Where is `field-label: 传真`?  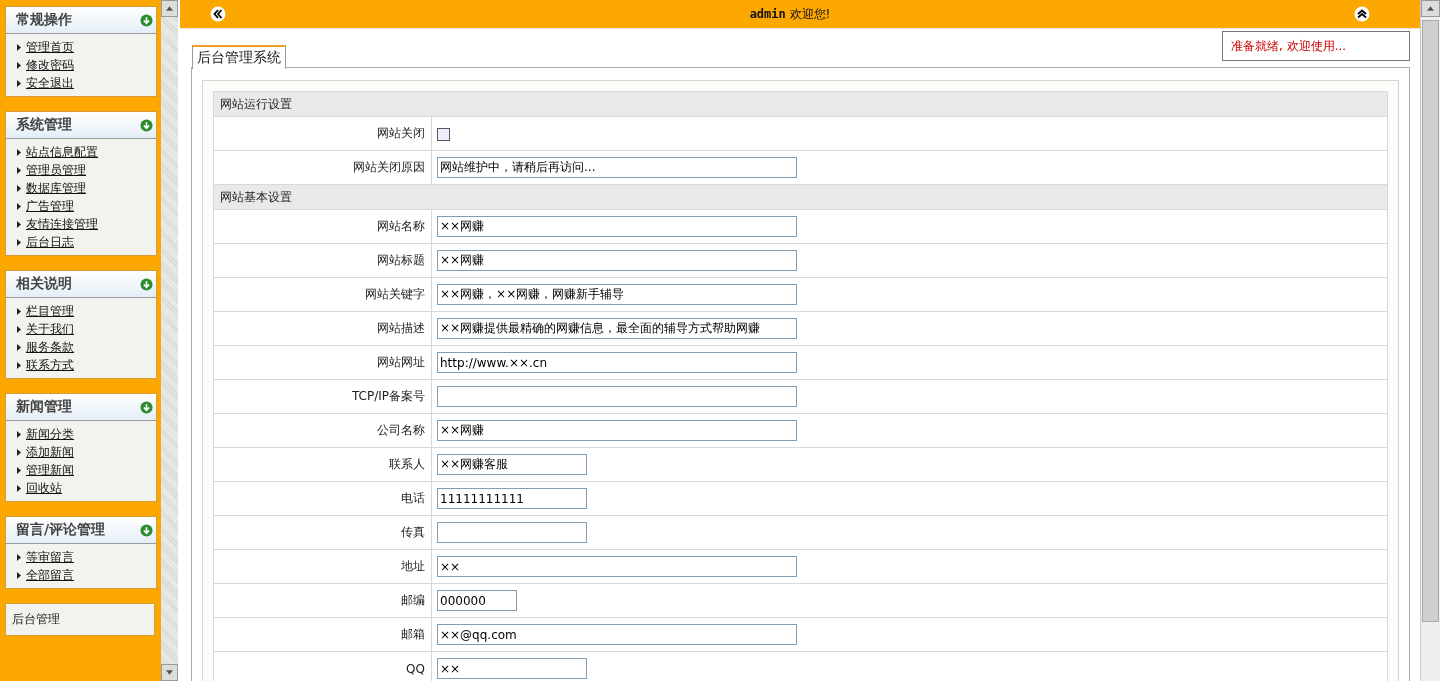
field-label: 传真 is located at coordinates (322, 532).